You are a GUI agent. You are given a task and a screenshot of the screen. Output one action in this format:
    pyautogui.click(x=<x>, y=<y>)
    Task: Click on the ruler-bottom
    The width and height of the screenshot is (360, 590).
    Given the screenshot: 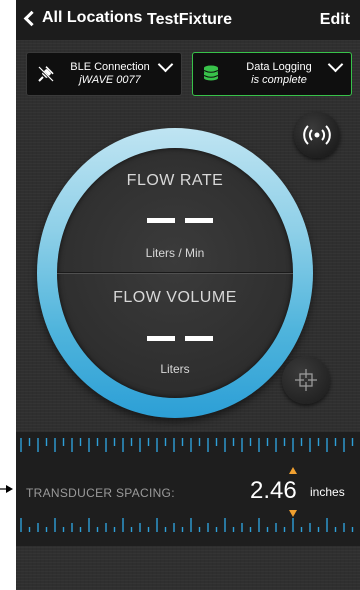 What is the action you would take?
    pyautogui.click(x=188, y=524)
    